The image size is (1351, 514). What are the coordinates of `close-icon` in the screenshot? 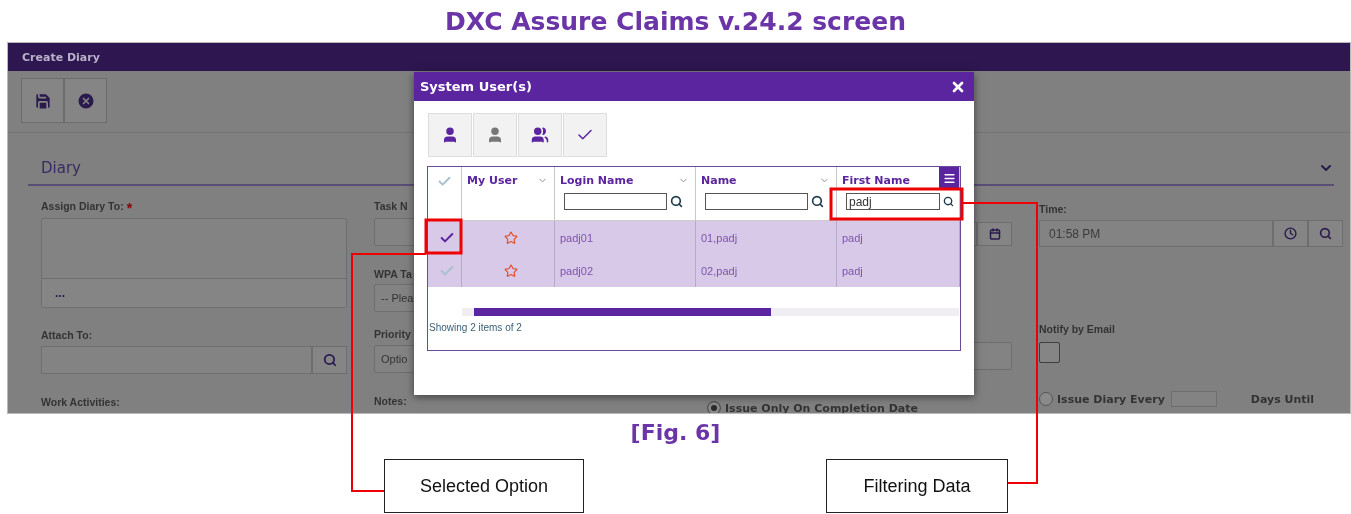 It's located at (85, 100).